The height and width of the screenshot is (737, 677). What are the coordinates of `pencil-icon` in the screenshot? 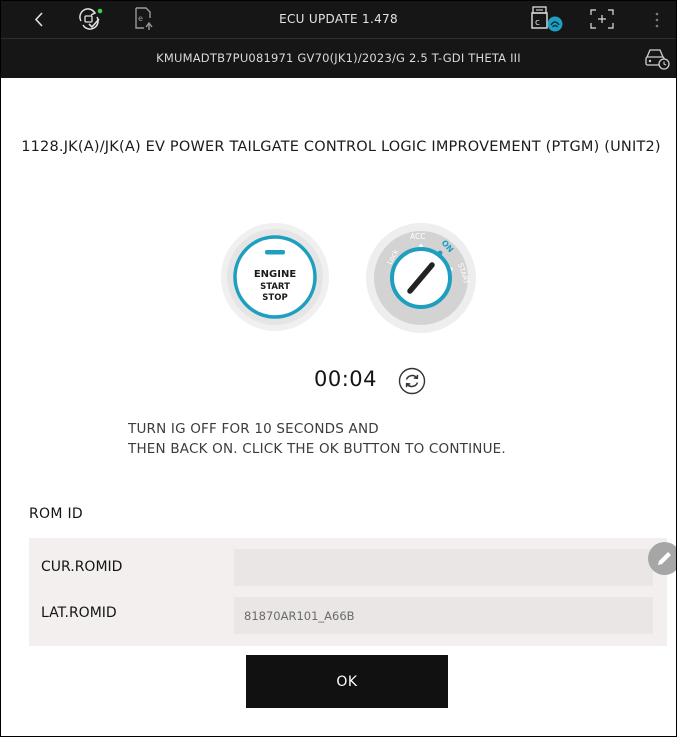 It's located at (664, 558).